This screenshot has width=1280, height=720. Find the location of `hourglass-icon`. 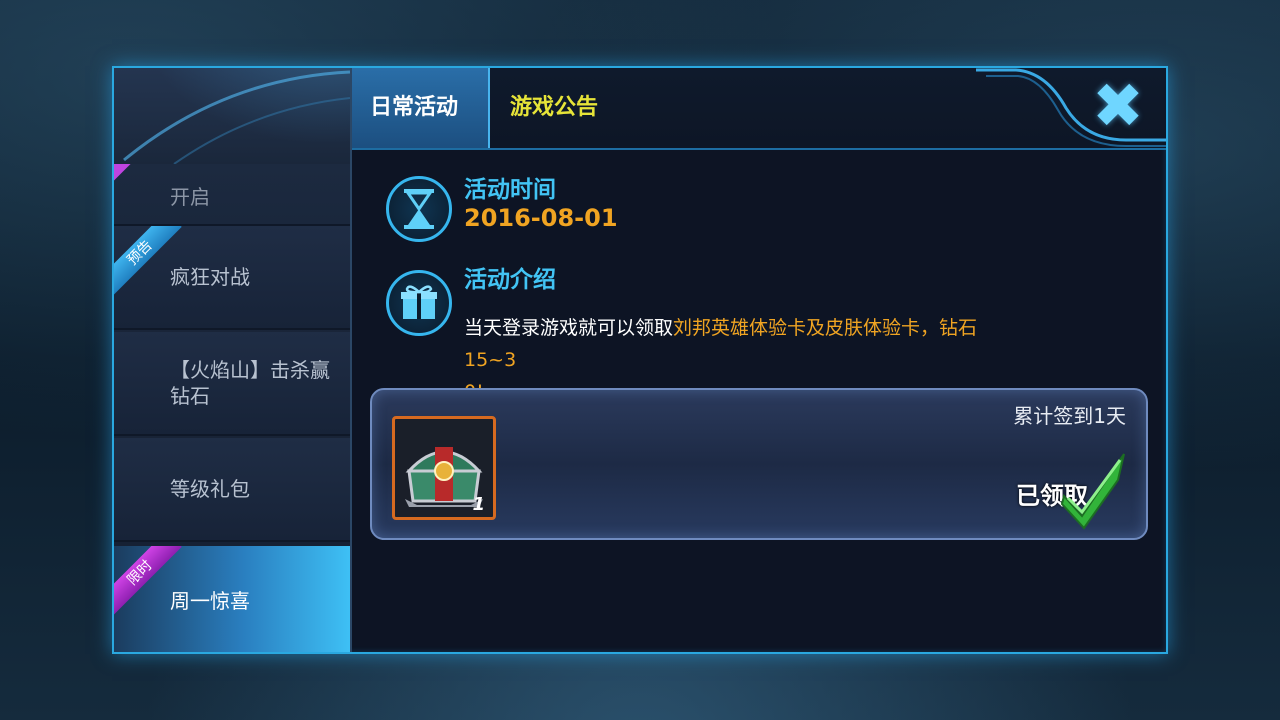

hourglass-icon is located at coordinates (419, 209).